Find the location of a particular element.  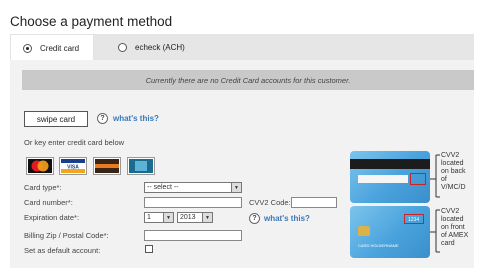

echeck-radio is located at coordinates (122, 47).